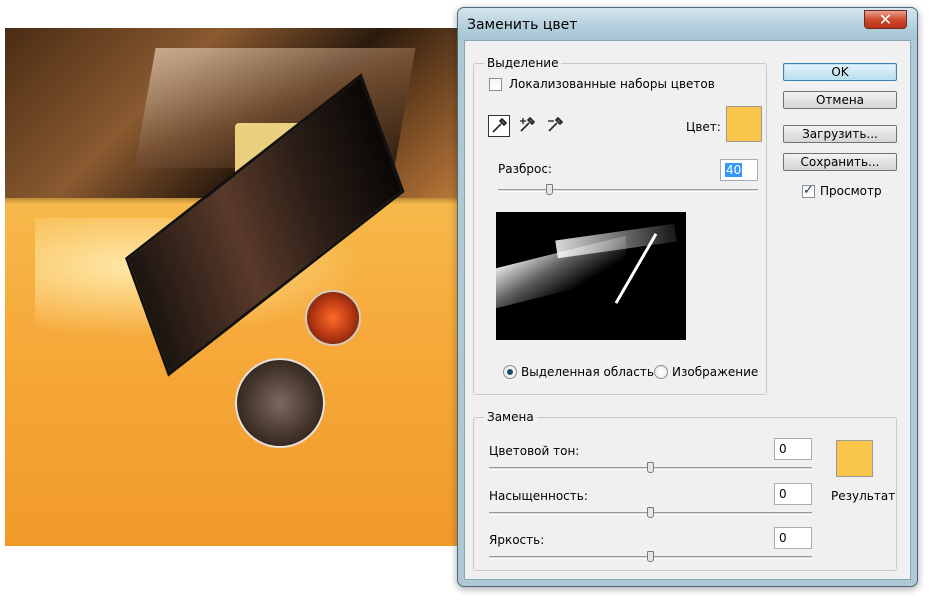 Image resolution: width=933 pixels, height=607 pixels. I want to click on fuzziness-input: 40, so click(739, 170).